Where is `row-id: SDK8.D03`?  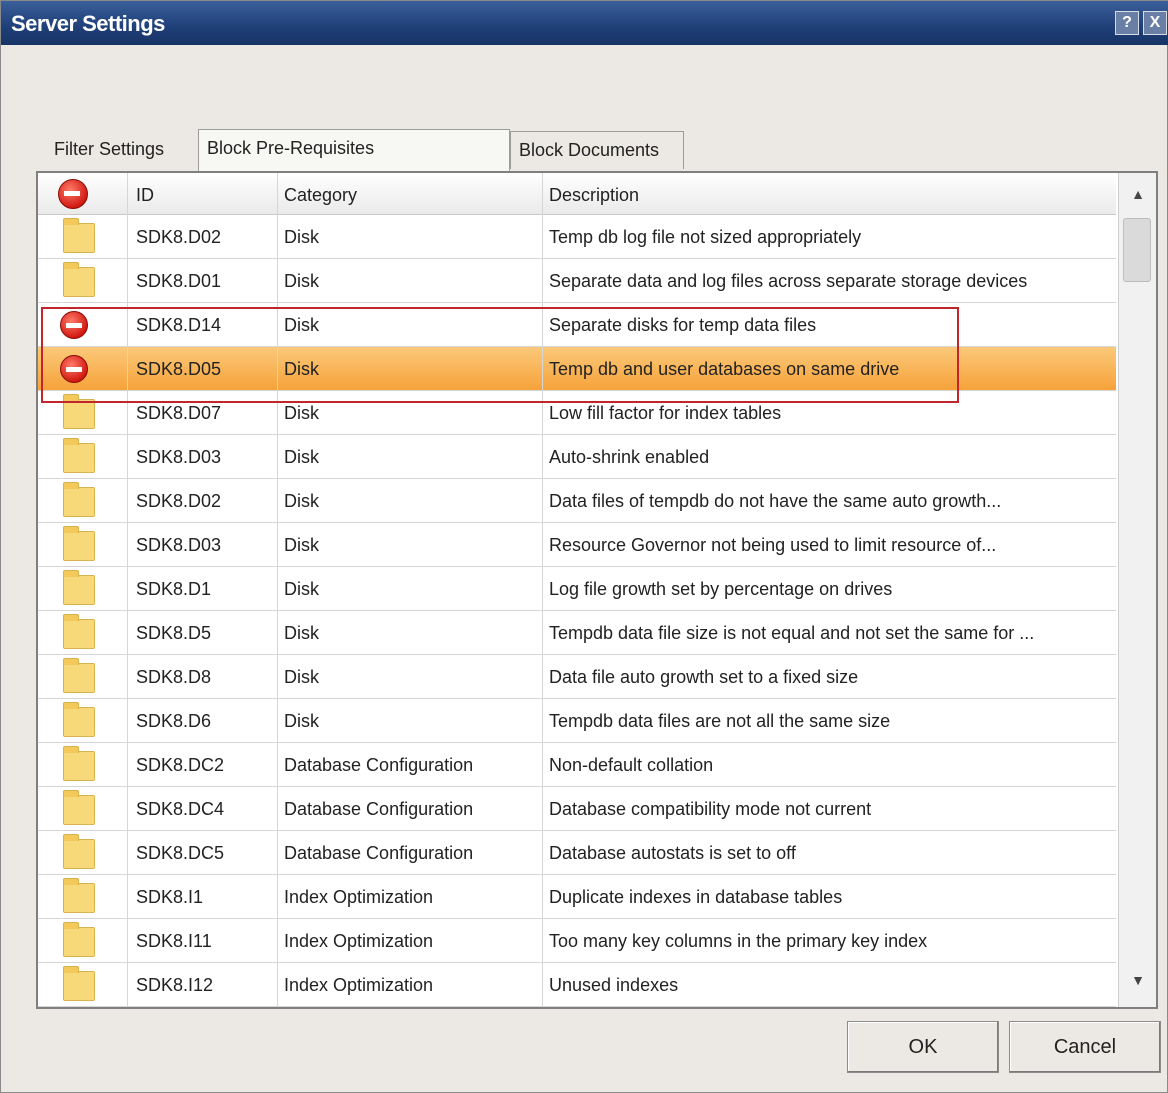 row-id: SDK8.D03 is located at coordinates (203, 545).